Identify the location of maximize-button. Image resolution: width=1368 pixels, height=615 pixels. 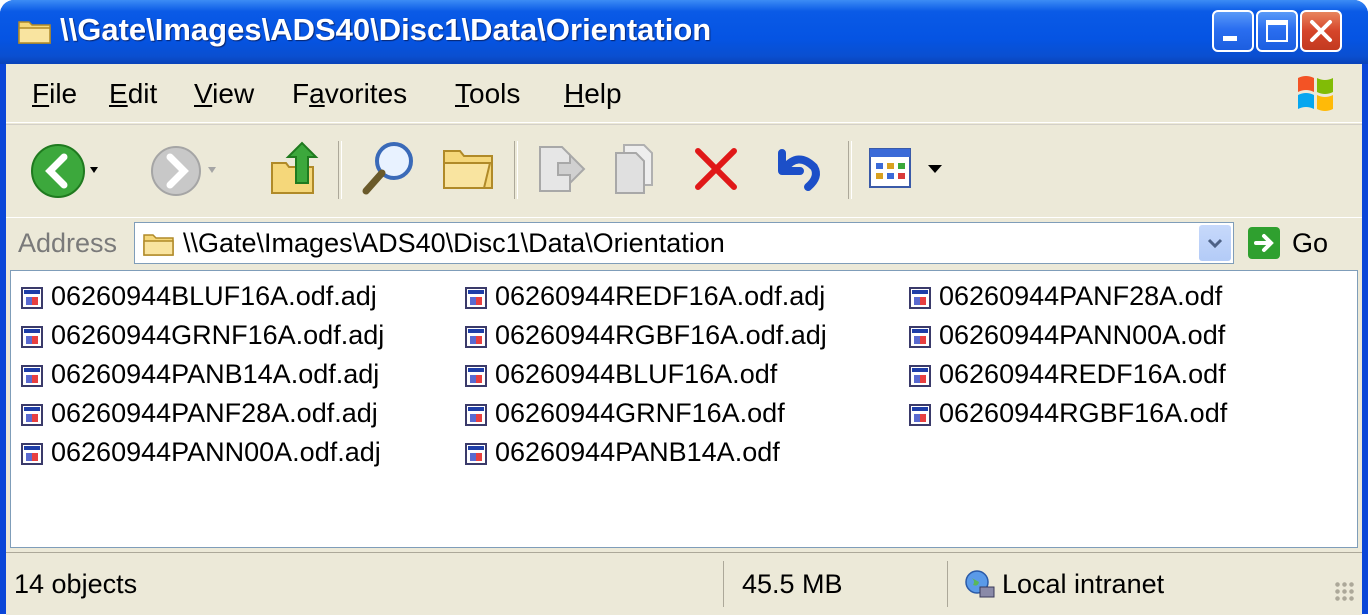
(1277, 31).